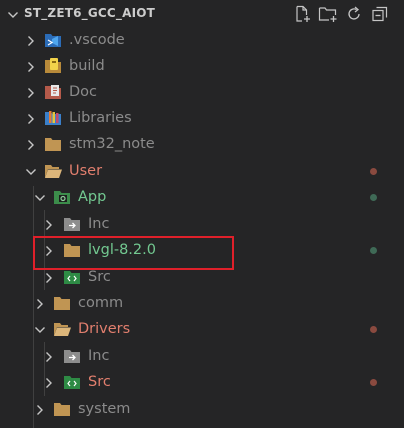  I want to click on tree-item-stm32-note: stm32_note, so click(202, 144).